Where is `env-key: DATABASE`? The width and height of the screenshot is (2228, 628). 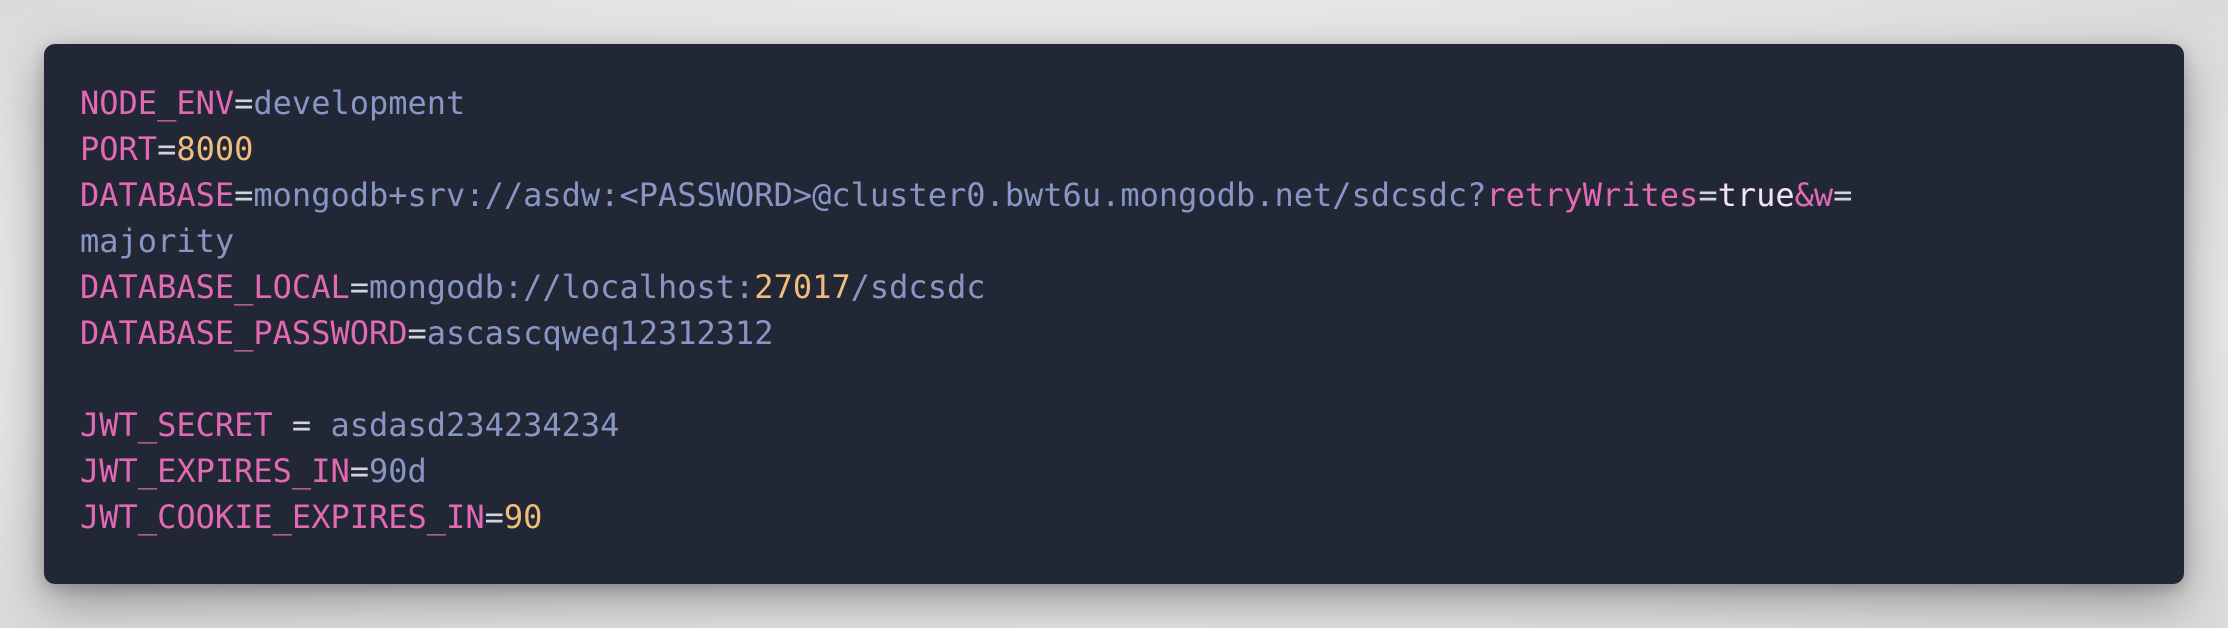
env-key: DATABASE is located at coordinates (157, 195).